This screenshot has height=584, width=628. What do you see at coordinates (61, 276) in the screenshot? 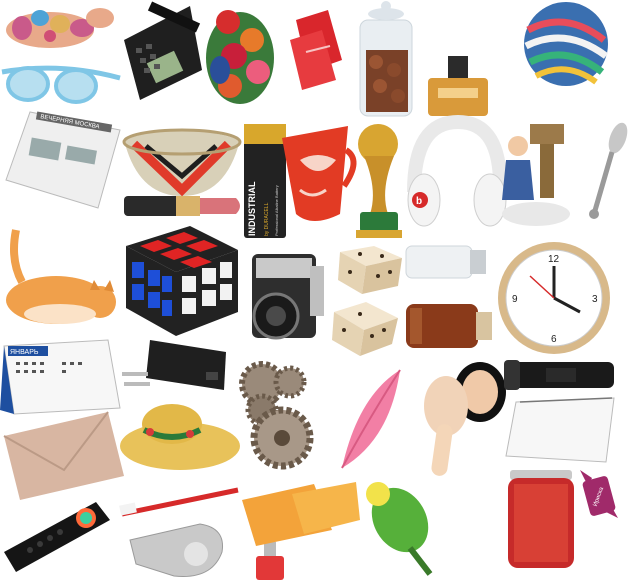
I see `cat` at bounding box center [61, 276].